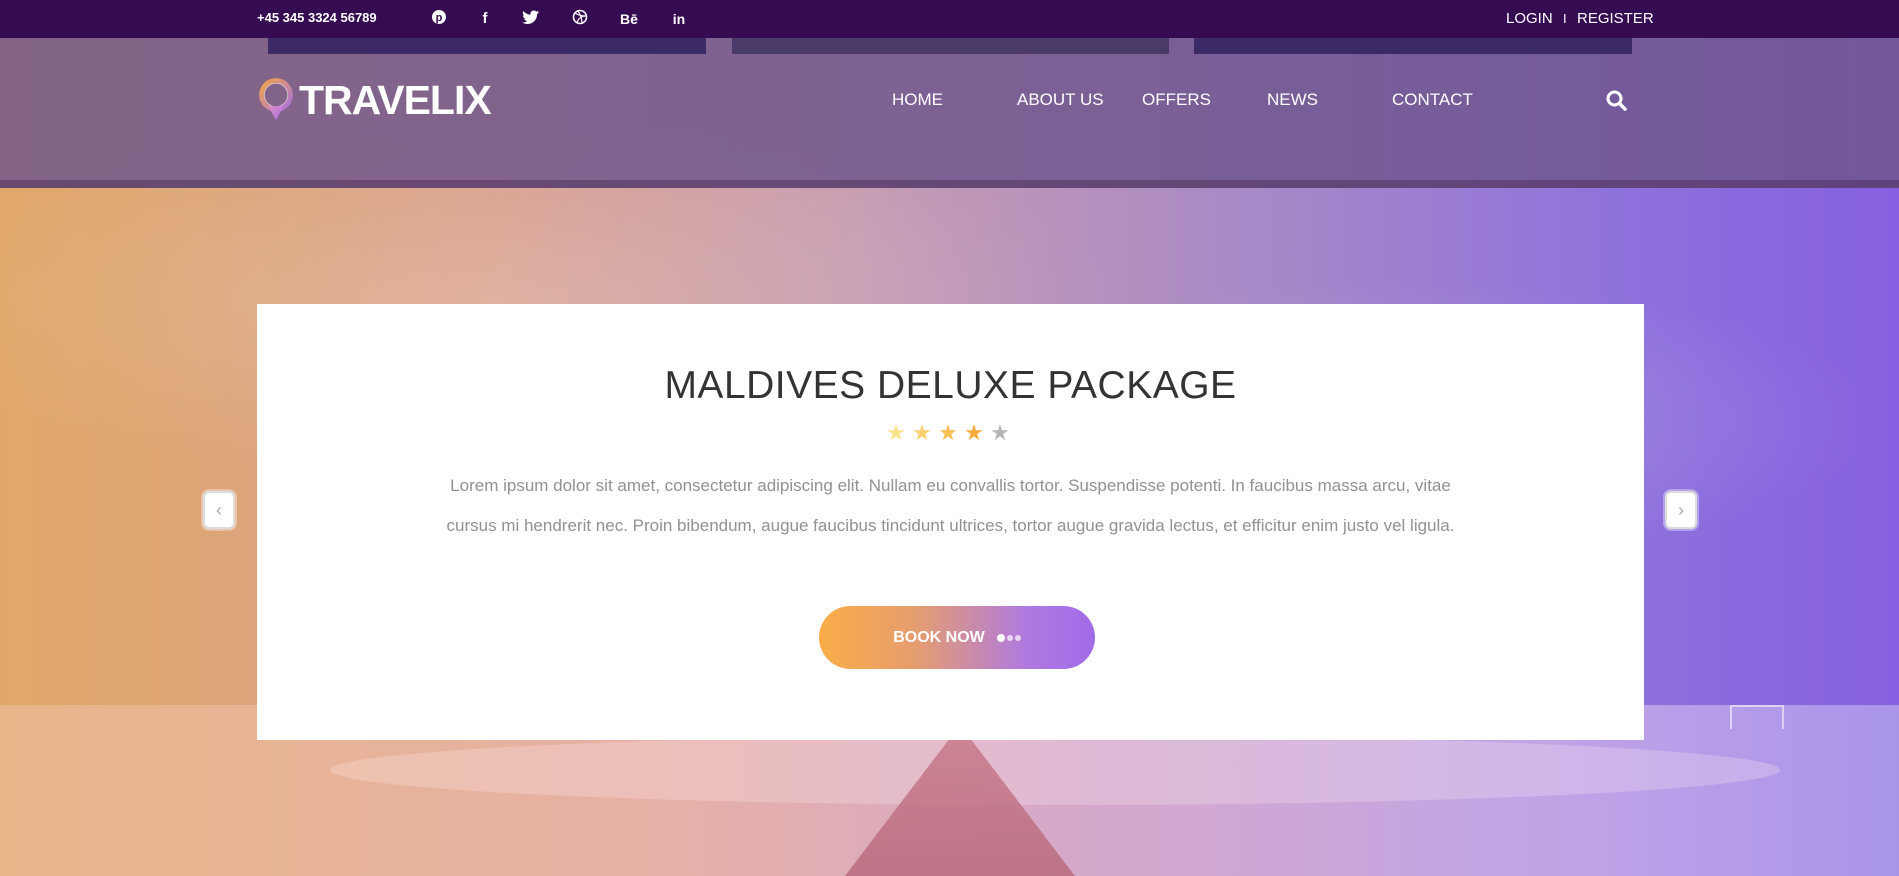 This screenshot has width=1899, height=876. What do you see at coordinates (1757, 717) in the screenshot?
I see `hut` at bounding box center [1757, 717].